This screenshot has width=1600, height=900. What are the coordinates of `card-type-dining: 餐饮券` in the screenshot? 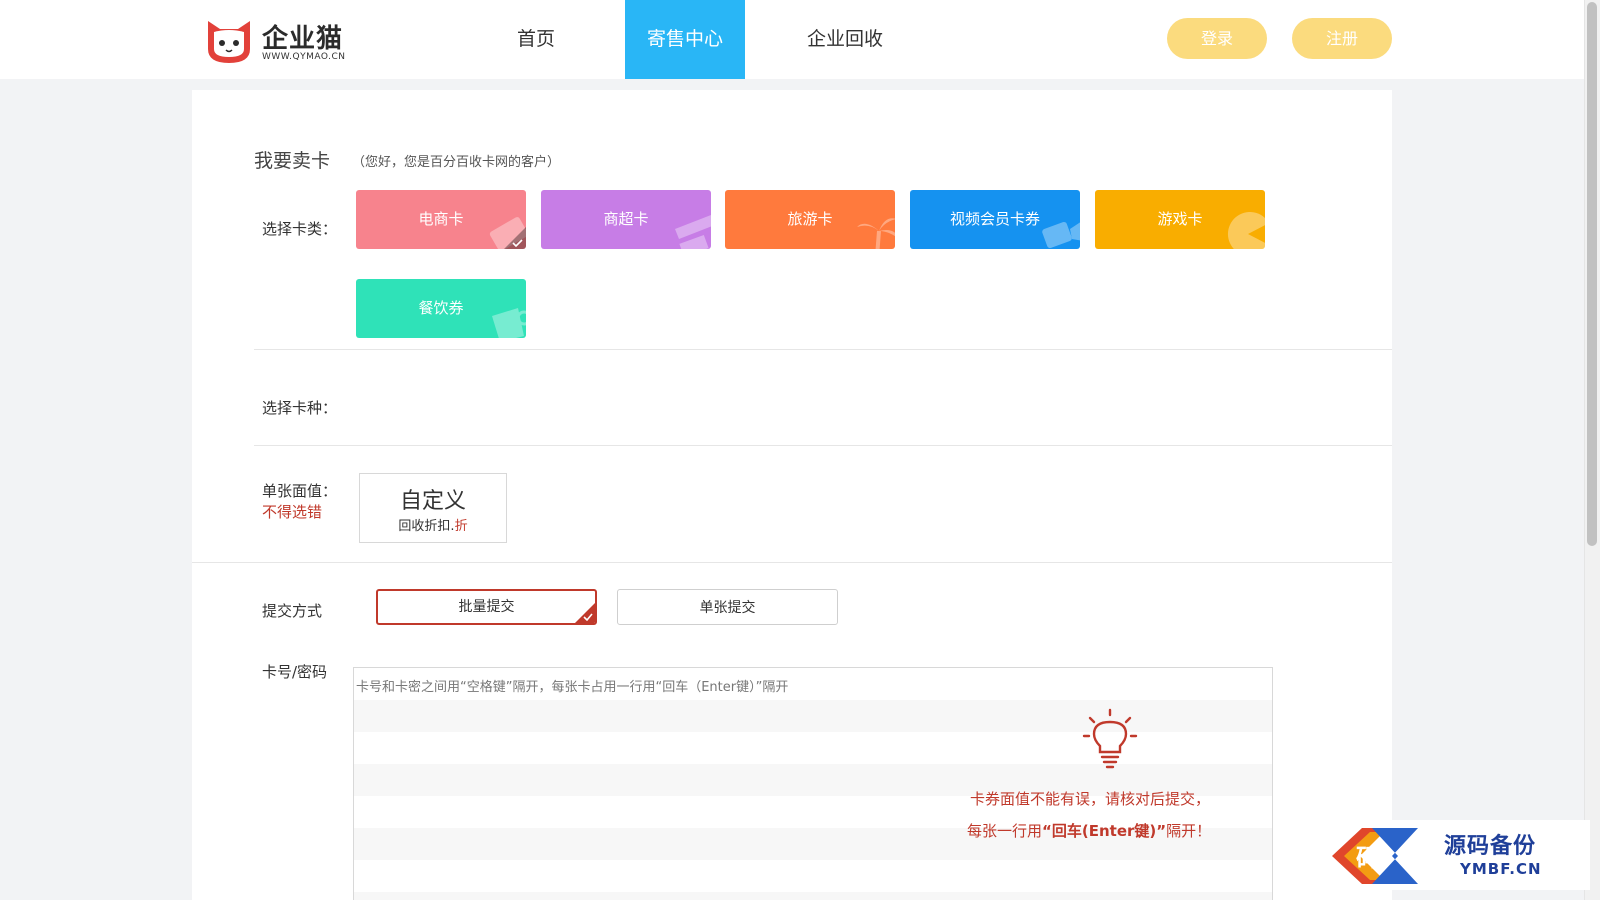 It's located at (441, 308).